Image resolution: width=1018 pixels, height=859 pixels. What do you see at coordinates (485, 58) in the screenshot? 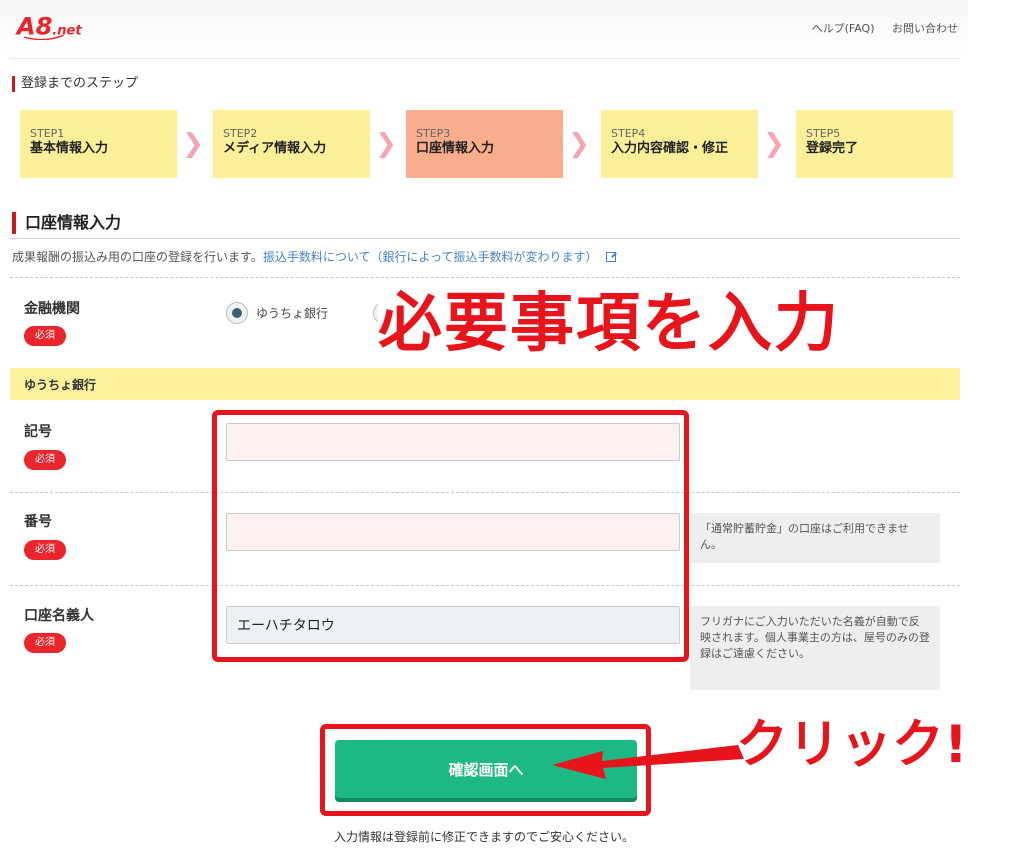
I see `header-divider` at bounding box center [485, 58].